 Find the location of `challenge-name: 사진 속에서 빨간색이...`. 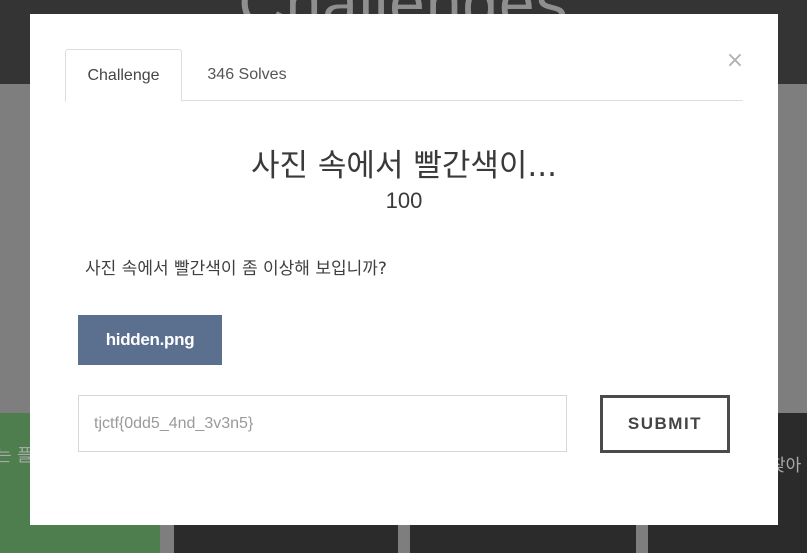

challenge-name: 사진 속에서 빨간색이... is located at coordinates (404, 166).